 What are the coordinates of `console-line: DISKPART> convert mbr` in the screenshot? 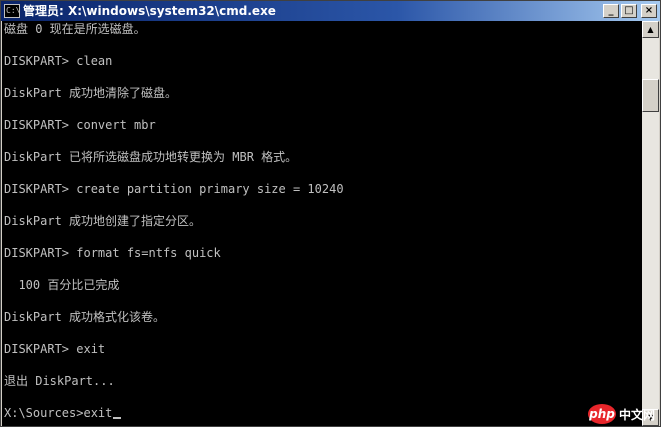 It's located at (80, 125).